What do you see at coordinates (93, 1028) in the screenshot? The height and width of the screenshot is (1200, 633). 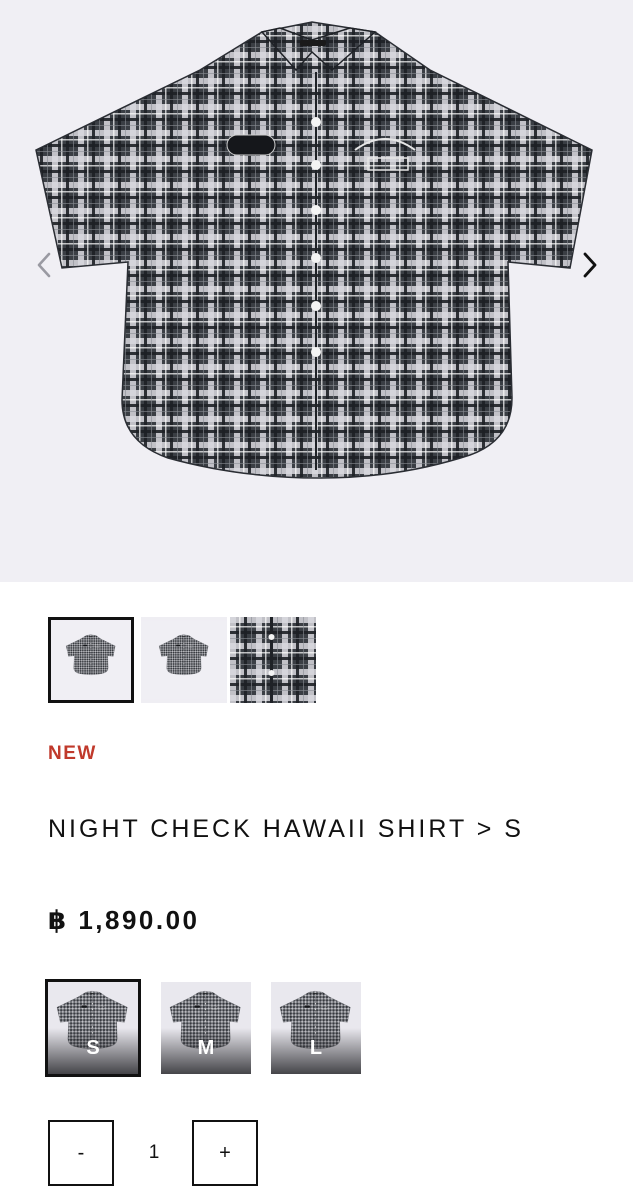 I see `variant-size-s: S` at bounding box center [93, 1028].